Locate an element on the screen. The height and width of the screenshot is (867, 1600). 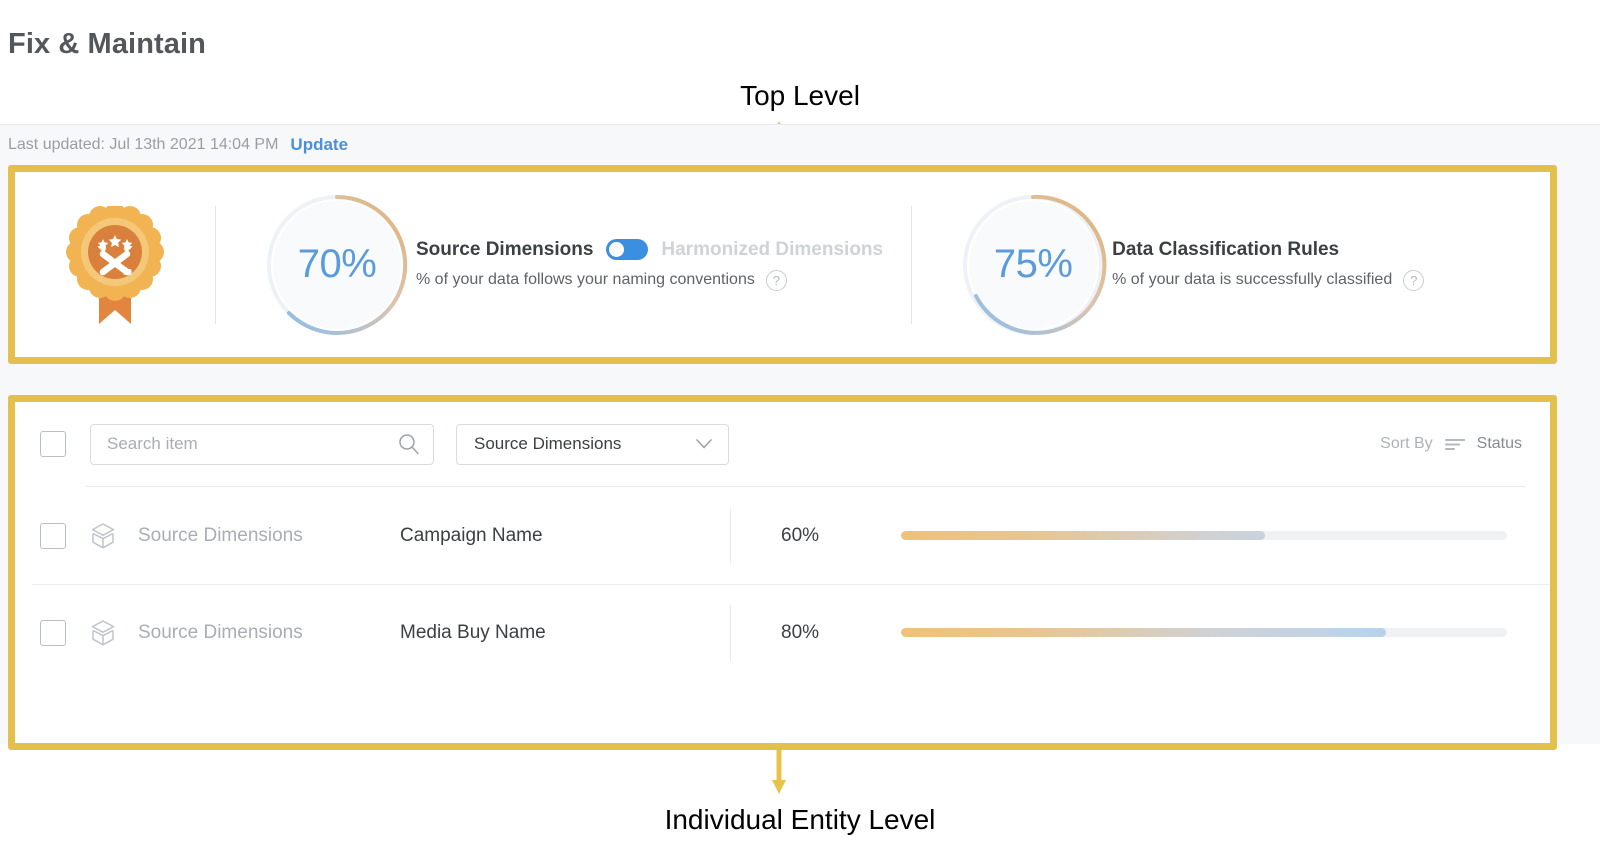
sort-lines-icon is located at coordinates (1455, 444).